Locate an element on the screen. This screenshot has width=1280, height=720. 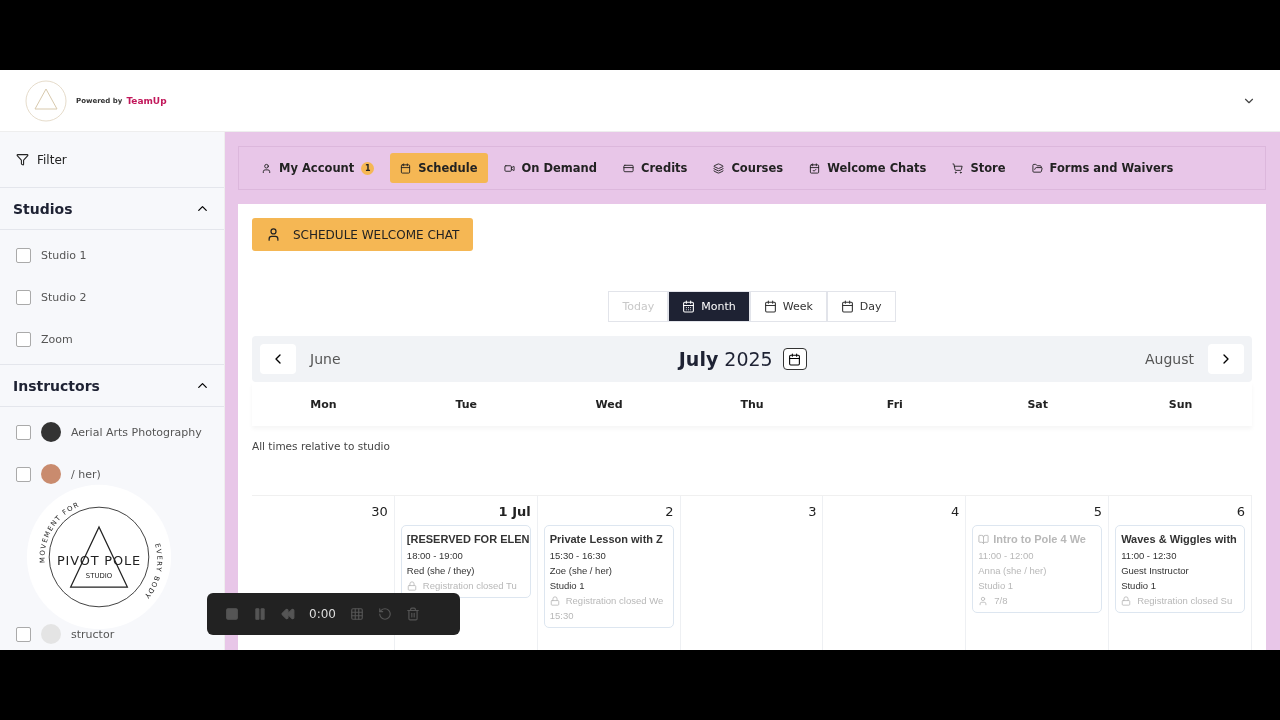
rewind-icon is located at coordinates (288, 614).